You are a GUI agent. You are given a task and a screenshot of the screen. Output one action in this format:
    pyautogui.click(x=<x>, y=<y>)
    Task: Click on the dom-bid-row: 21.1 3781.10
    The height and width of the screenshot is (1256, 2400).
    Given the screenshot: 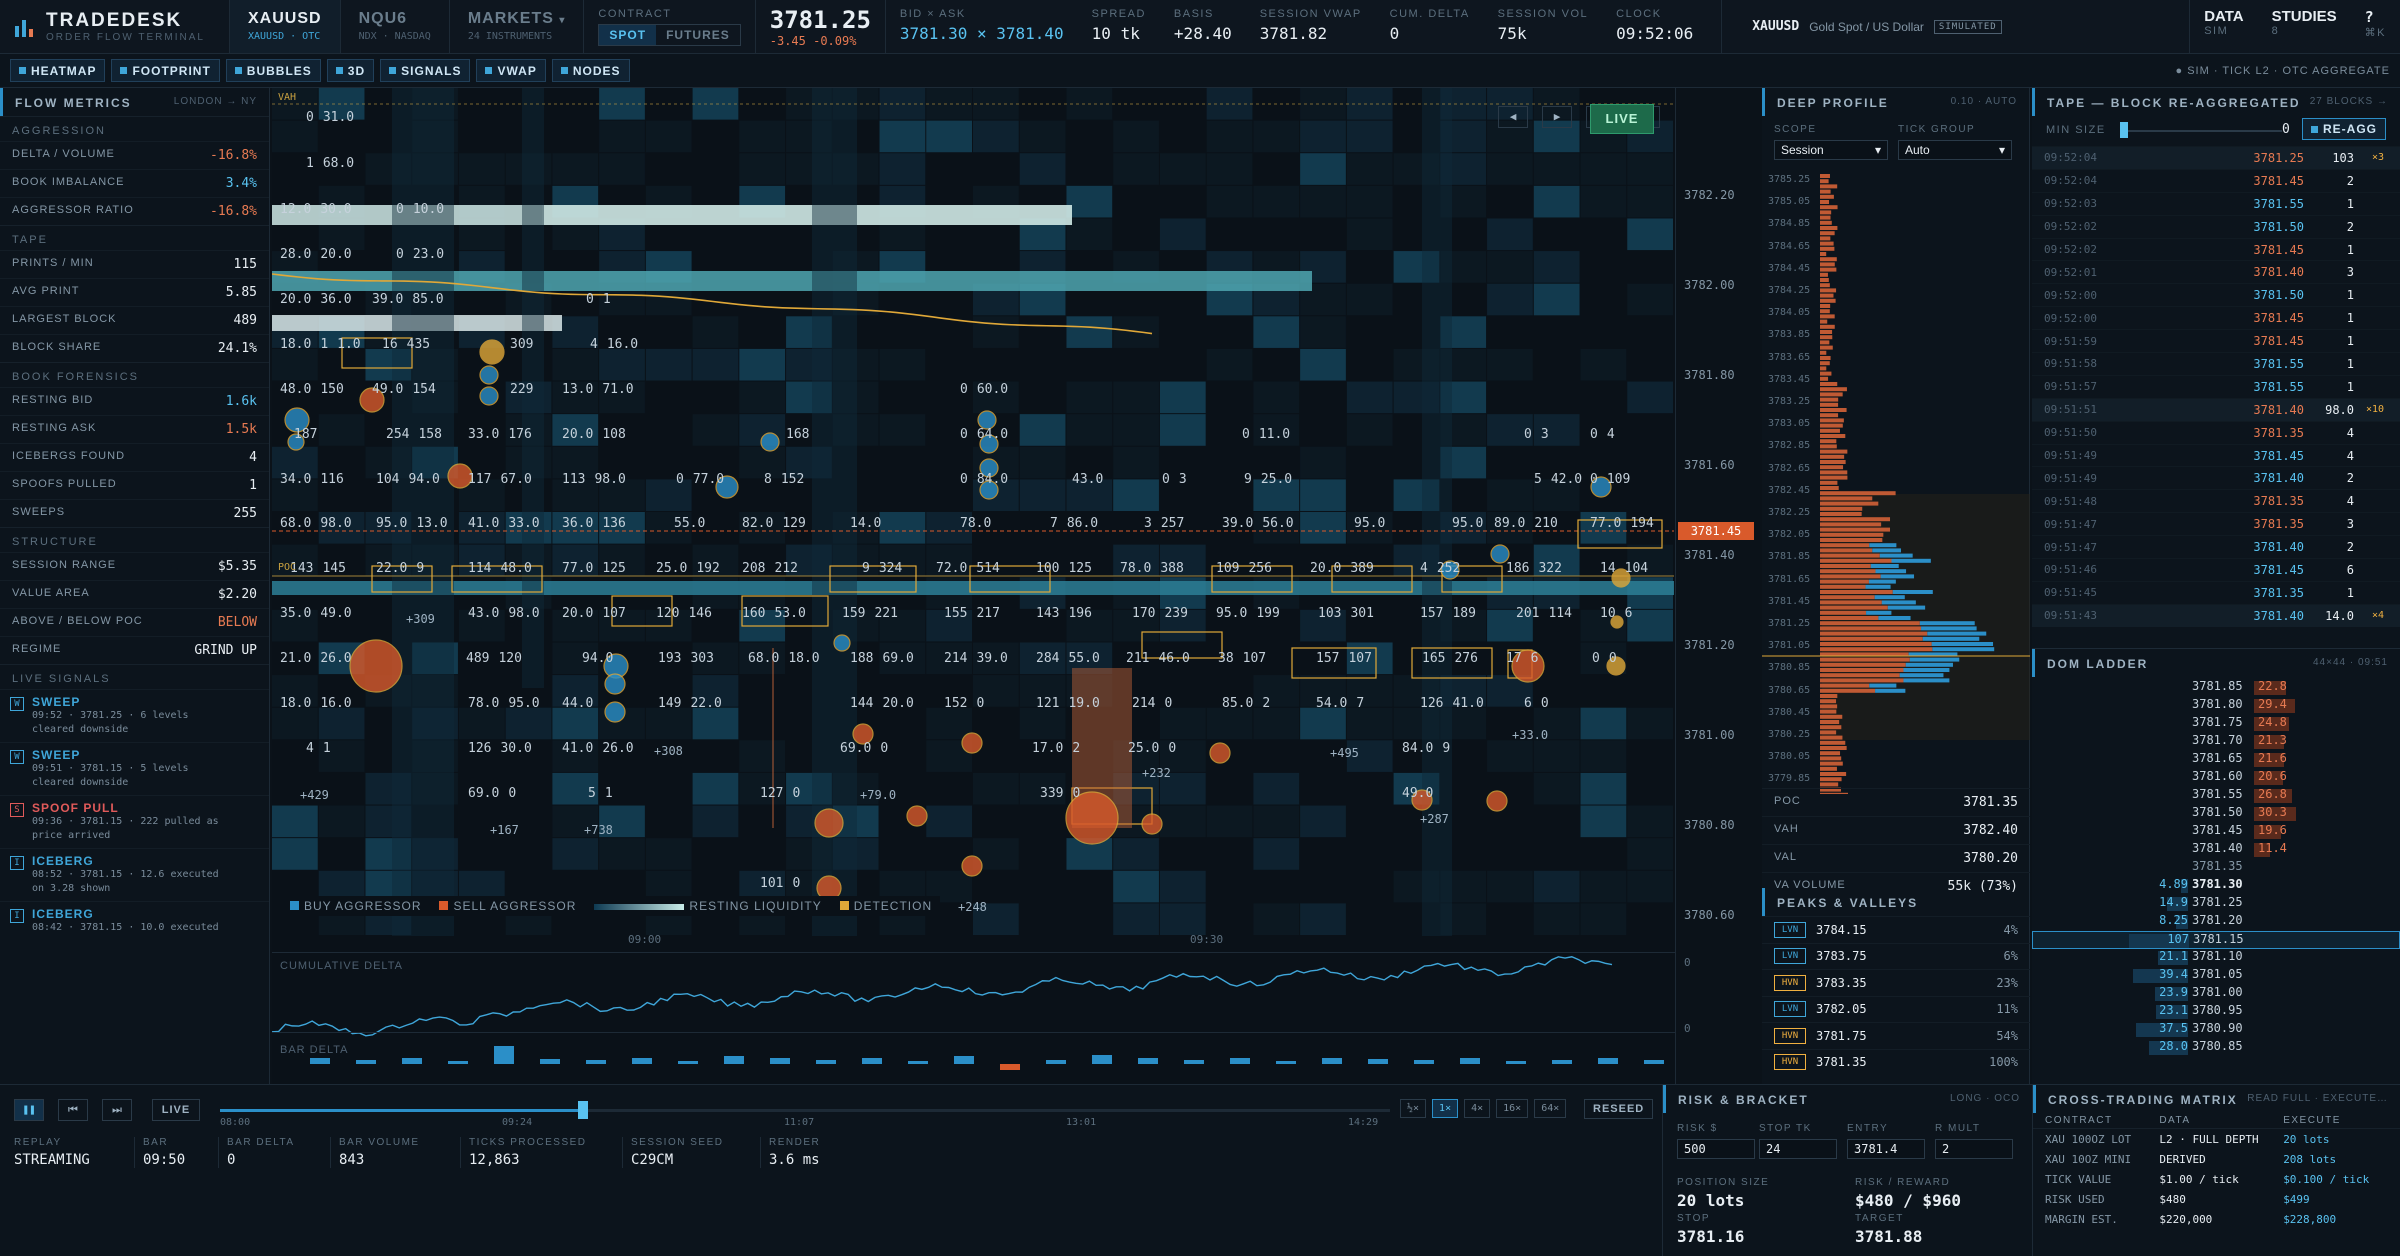 What is the action you would take?
    pyautogui.click(x=2216, y=958)
    